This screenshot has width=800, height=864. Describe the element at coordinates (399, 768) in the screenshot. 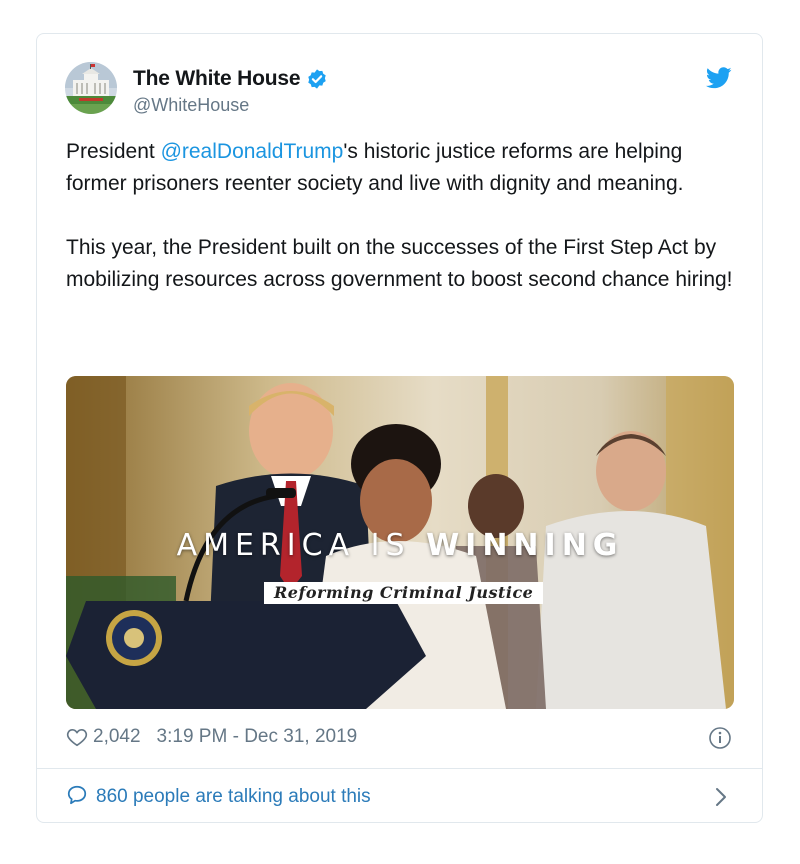

I see `divider` at that location.